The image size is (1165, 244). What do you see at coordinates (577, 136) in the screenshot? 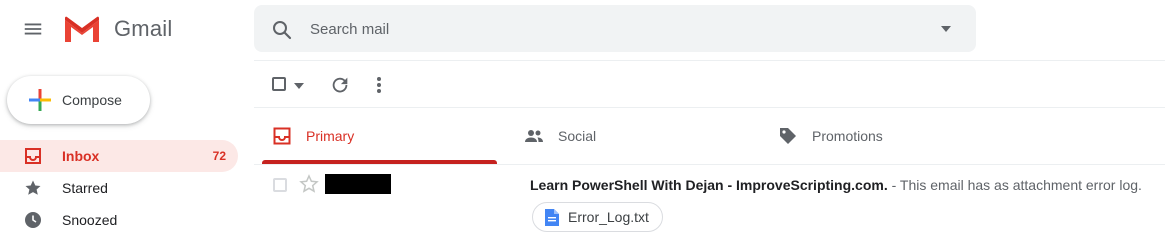
I see `tab-label: Social` at bounding box center [577, 136].